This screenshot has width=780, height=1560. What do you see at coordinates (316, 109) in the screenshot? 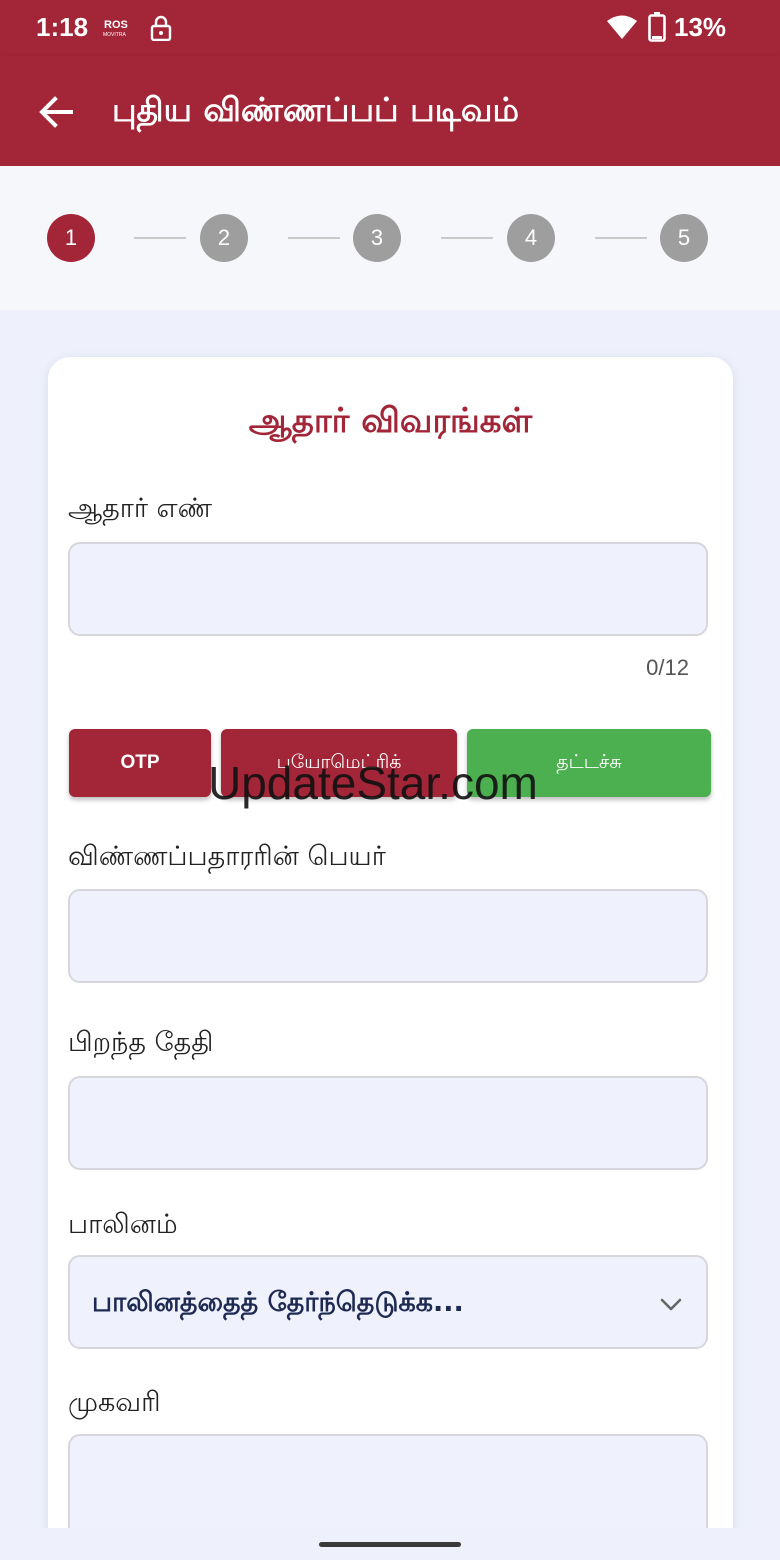
I see `page-title: புதிய விண்ணப்பப் படிவம்` at bounding box center [316, 109].